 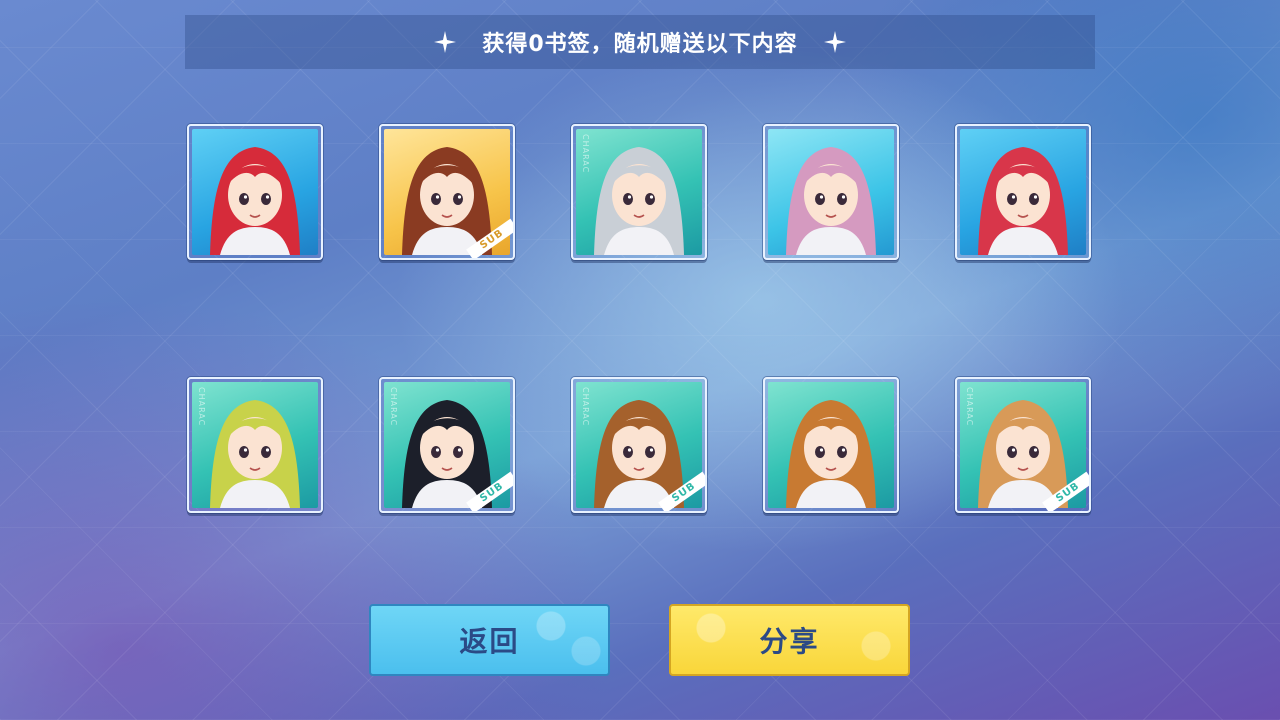 I want to click on reward-banner: 获得0书签，随机赠送以下内容, so click(x=640, y=42).